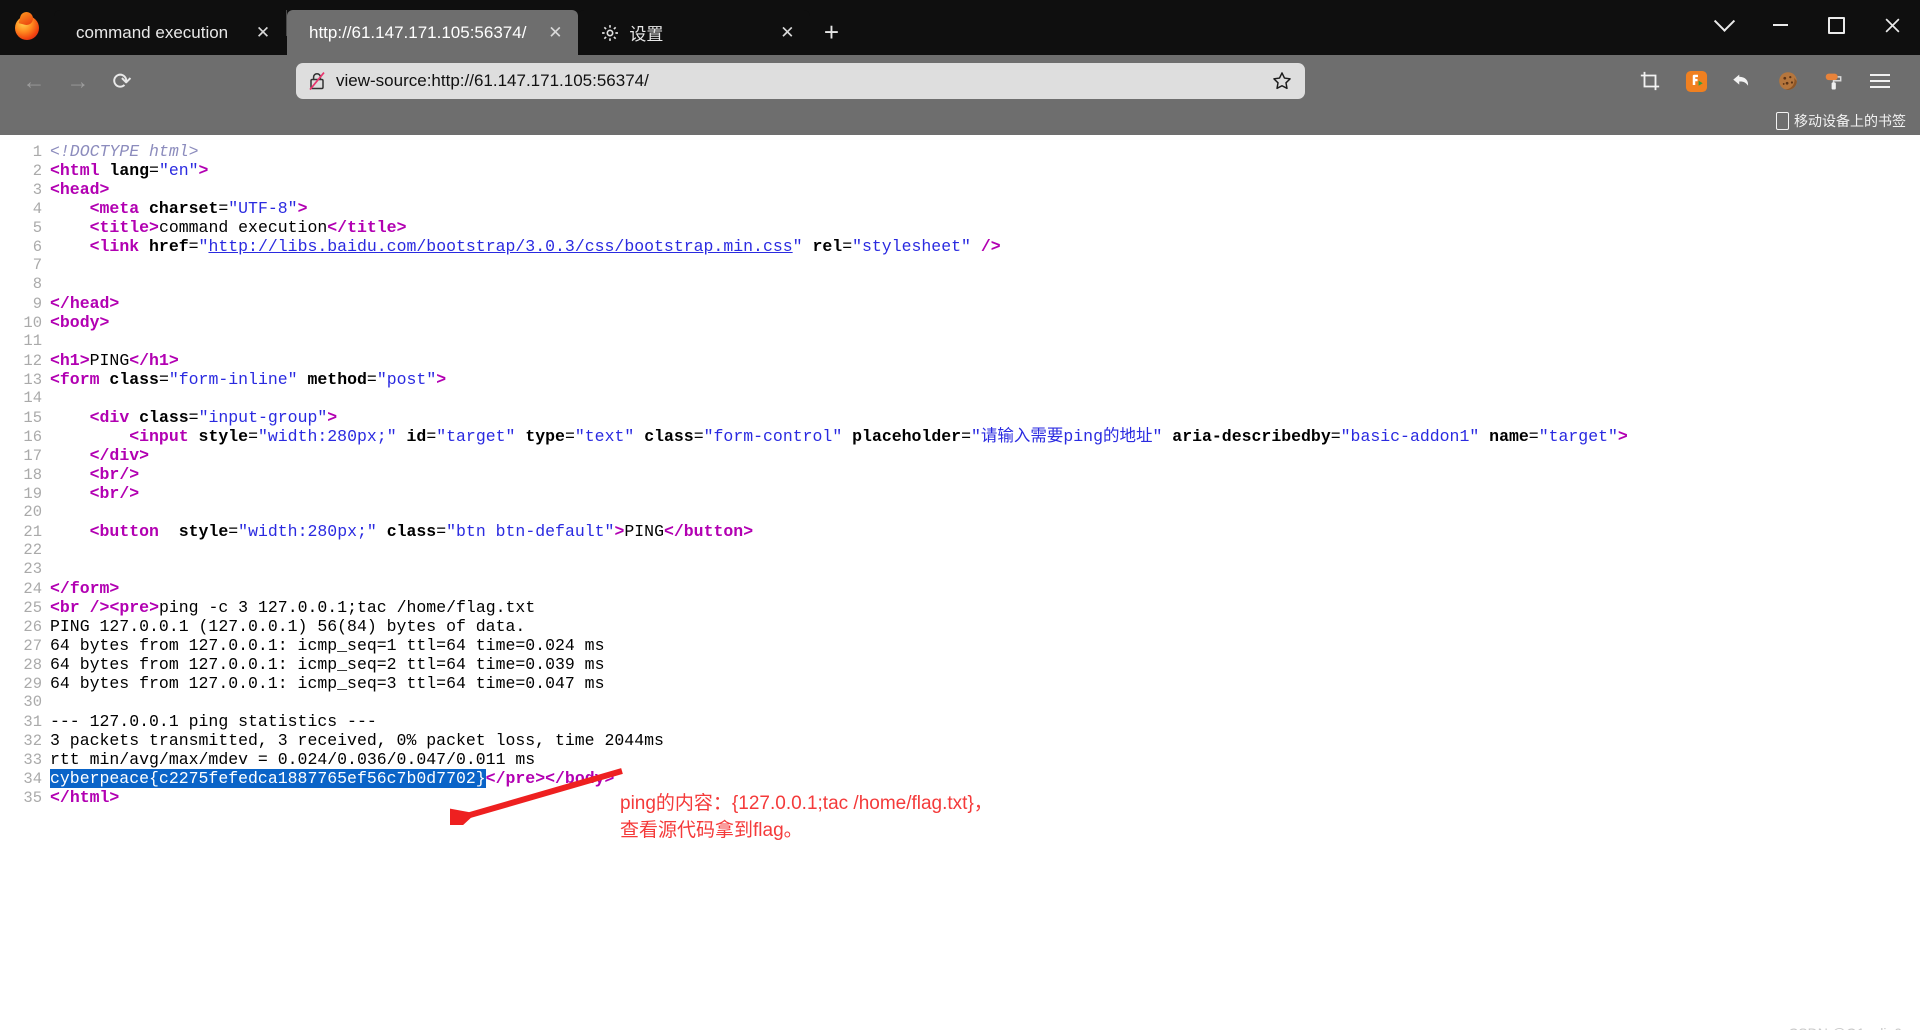 The image size is (1920, 1030). I want to click on code-token: --- 127.0.0.1 ping statistics ---, so click(213, 721).